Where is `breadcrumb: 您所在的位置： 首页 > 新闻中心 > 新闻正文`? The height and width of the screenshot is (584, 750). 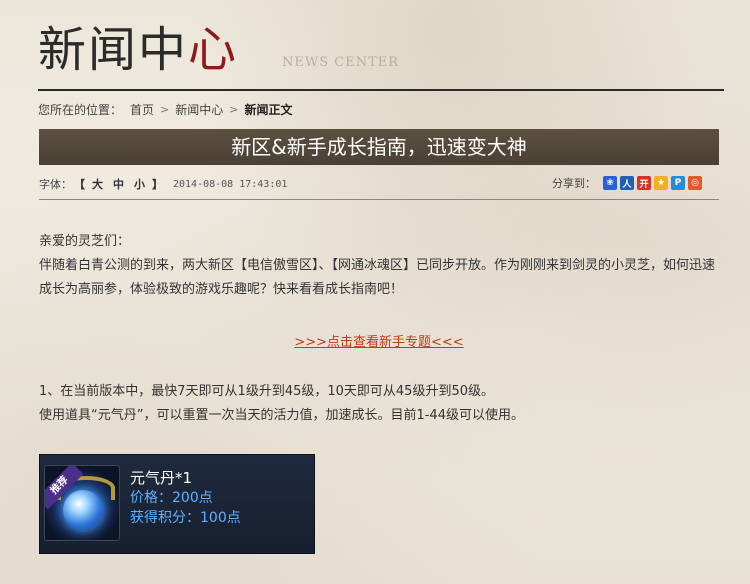
breadcrumb: 您所在的位置： 首页 > 新闻中心 > 新闻正文 is located at coordinates (165, 109).